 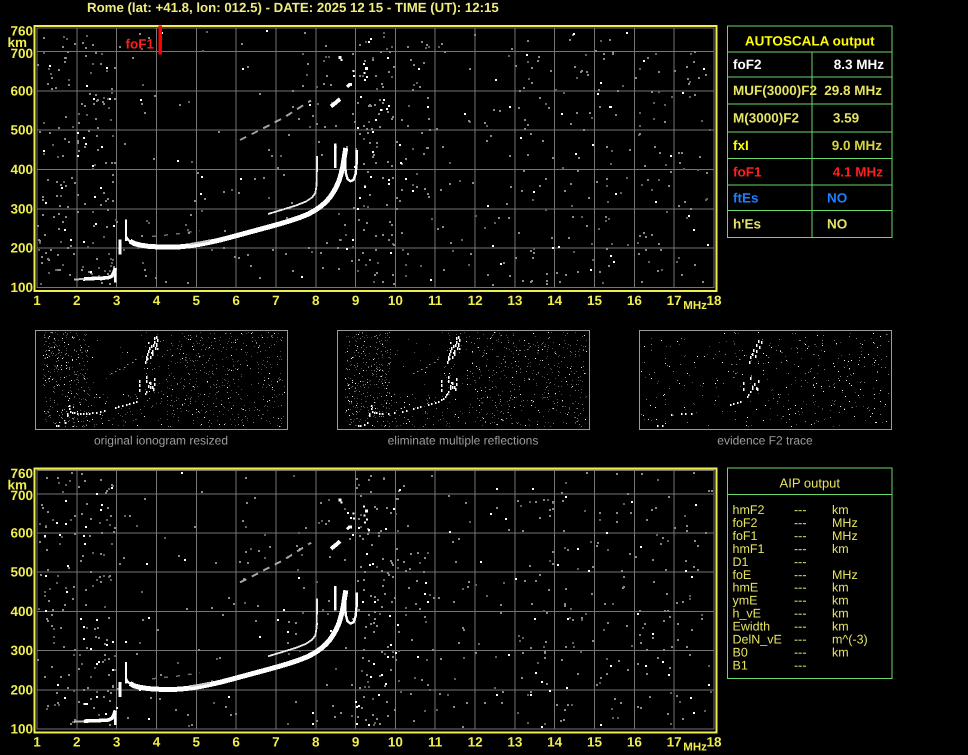 I want to click on svg-text: B1, so click(x=740, y=665).